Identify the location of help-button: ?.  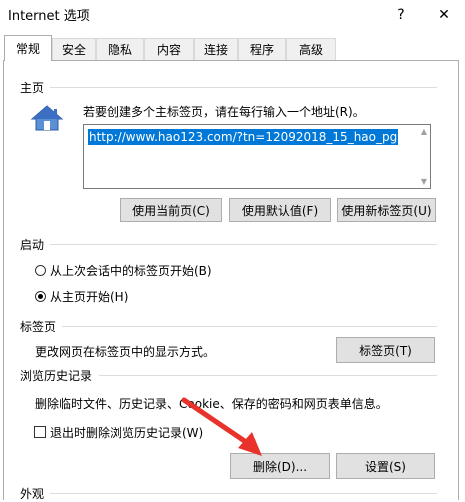
(401, 15).